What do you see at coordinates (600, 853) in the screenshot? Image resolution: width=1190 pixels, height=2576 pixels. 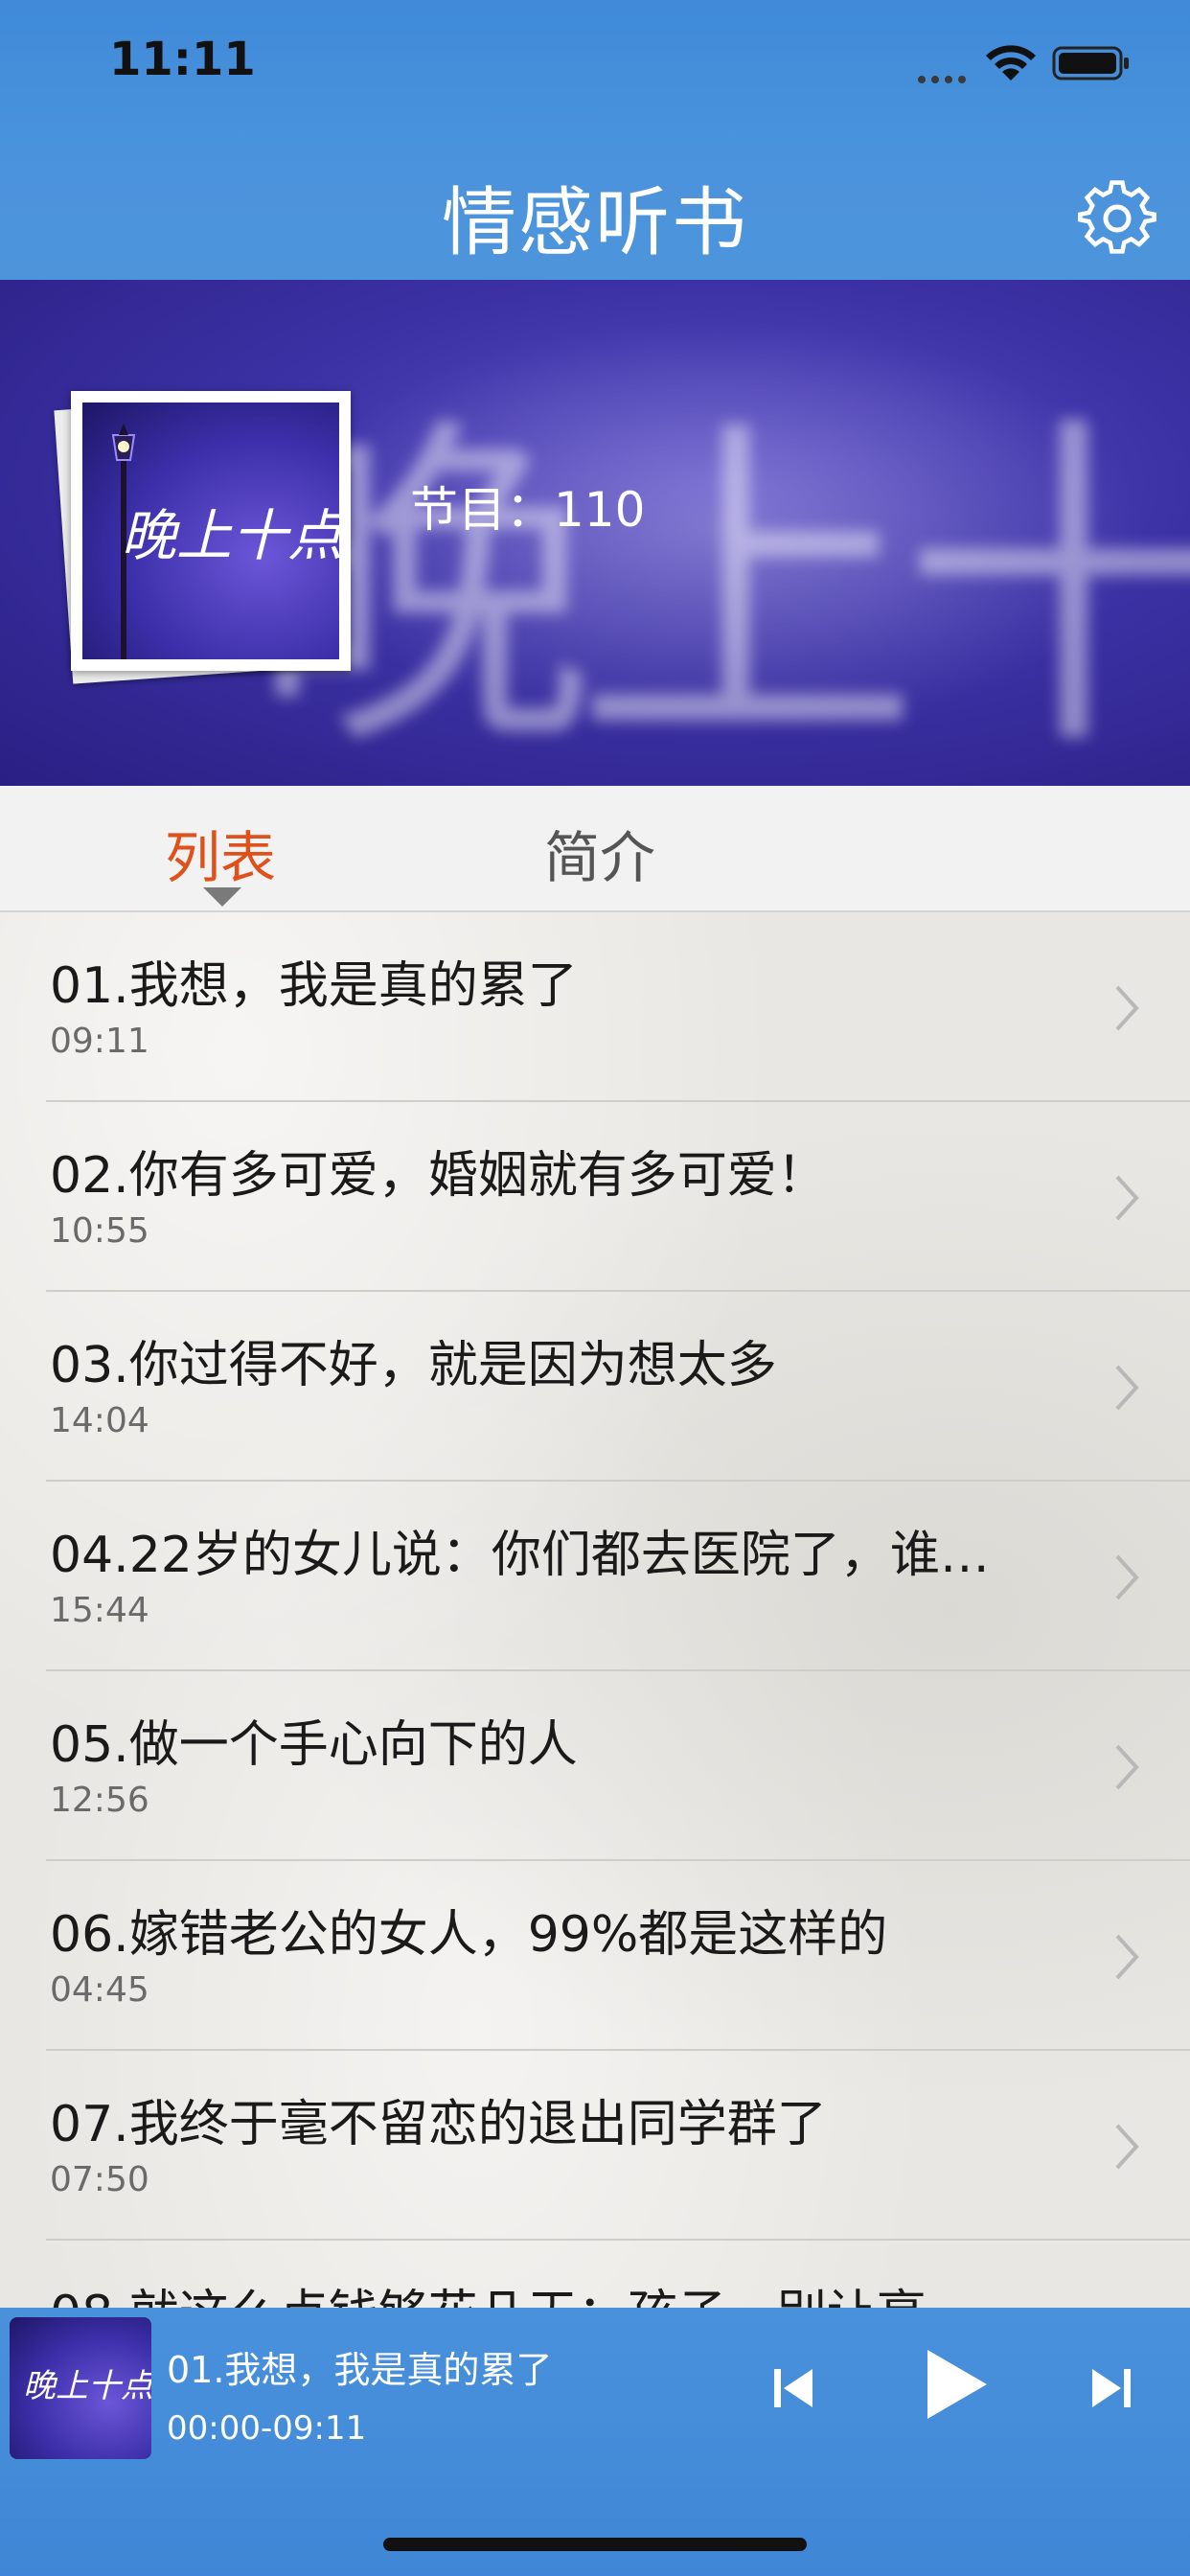 I see `tab-intro: 简介` at bounding box center [600, 853].